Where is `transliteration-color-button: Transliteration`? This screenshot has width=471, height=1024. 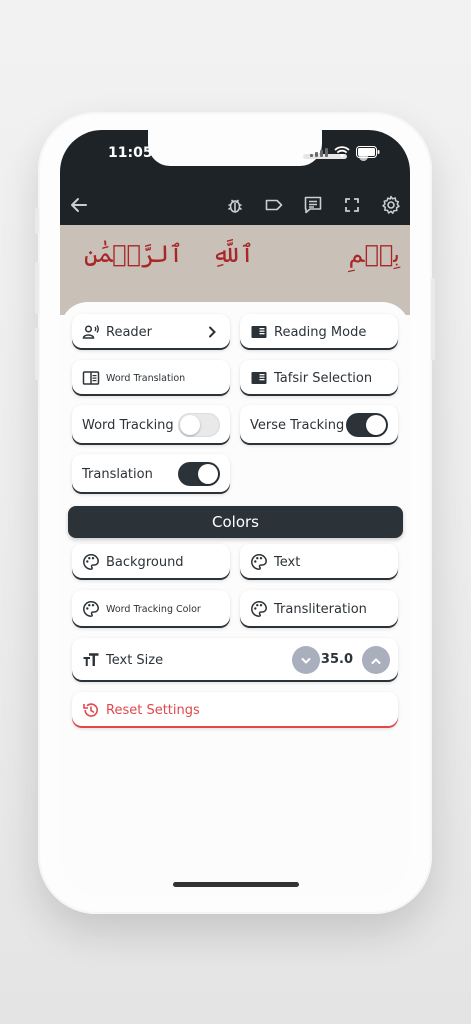 transliteration-color-button: Transliteration is located at coordinates (319, 609).